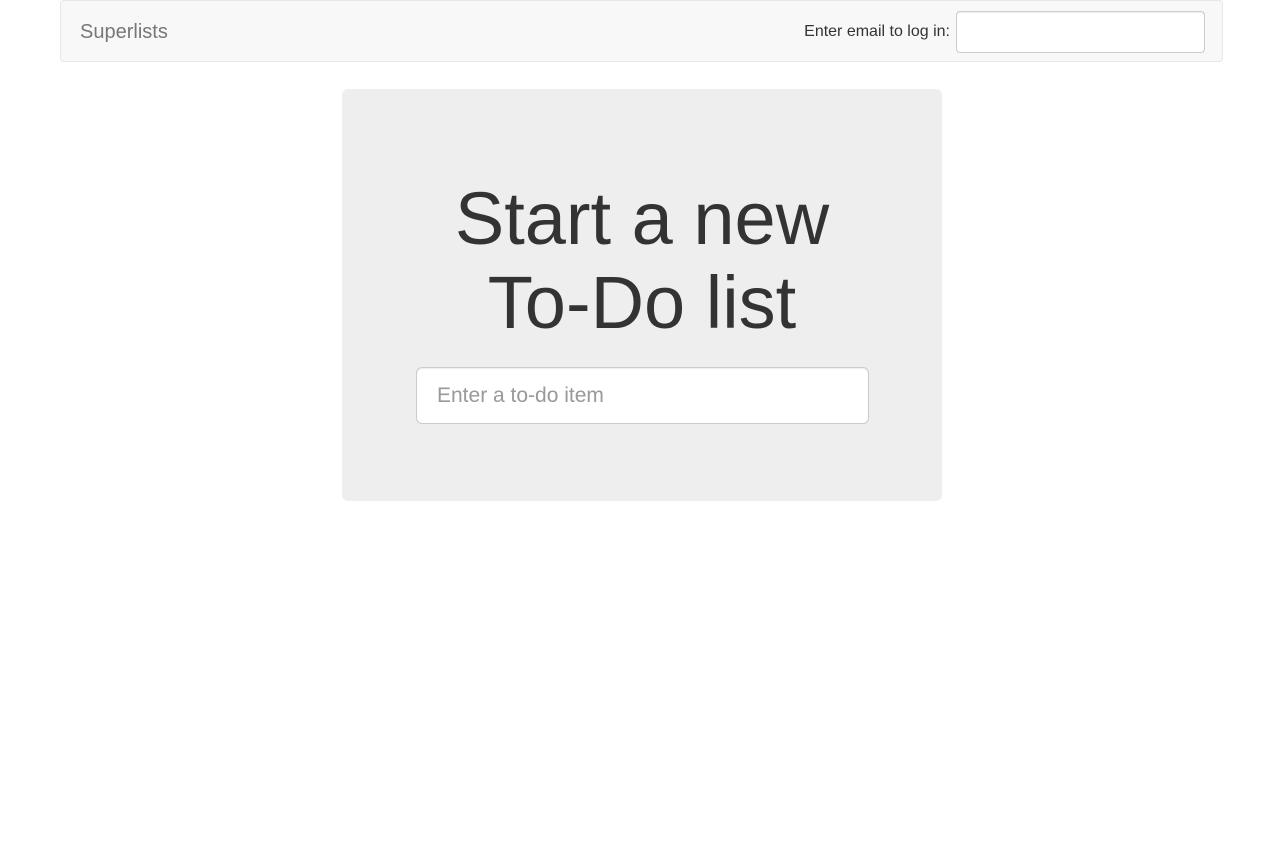 This screenshot has height=846, width=1285. What do you see at coordinates (642, 302) in the screenshot?
I see `page-title-line-2: To-Do list` at bounding box center [642, 302].